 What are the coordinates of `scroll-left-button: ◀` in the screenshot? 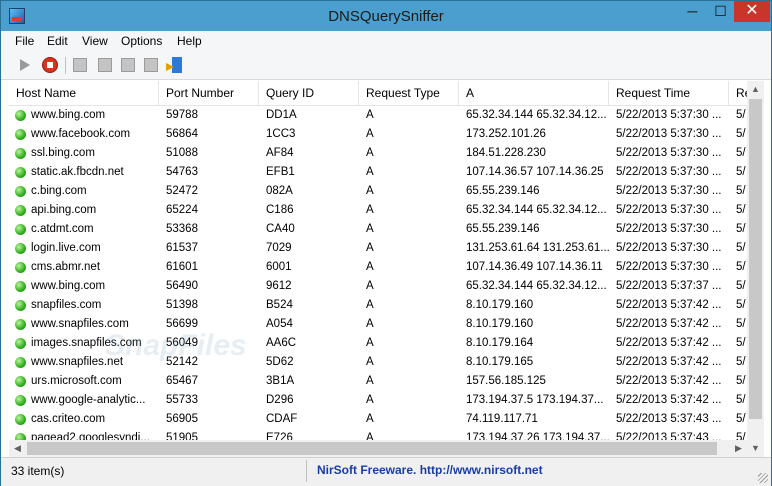 It's located at (17, 448).